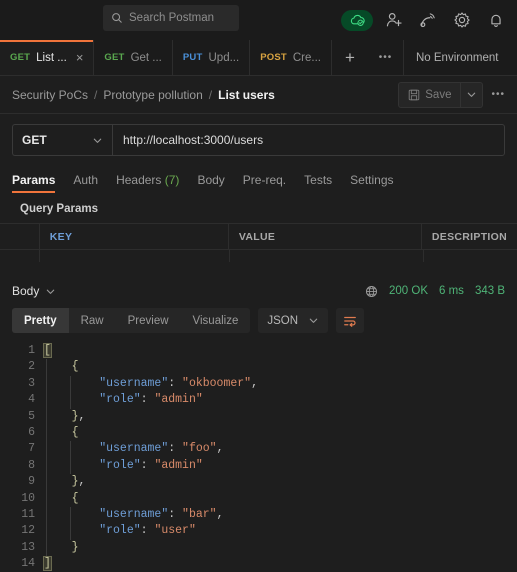 The image size is (517, 572). I want to click on column-header-value: VALUE, so click(325, 237).